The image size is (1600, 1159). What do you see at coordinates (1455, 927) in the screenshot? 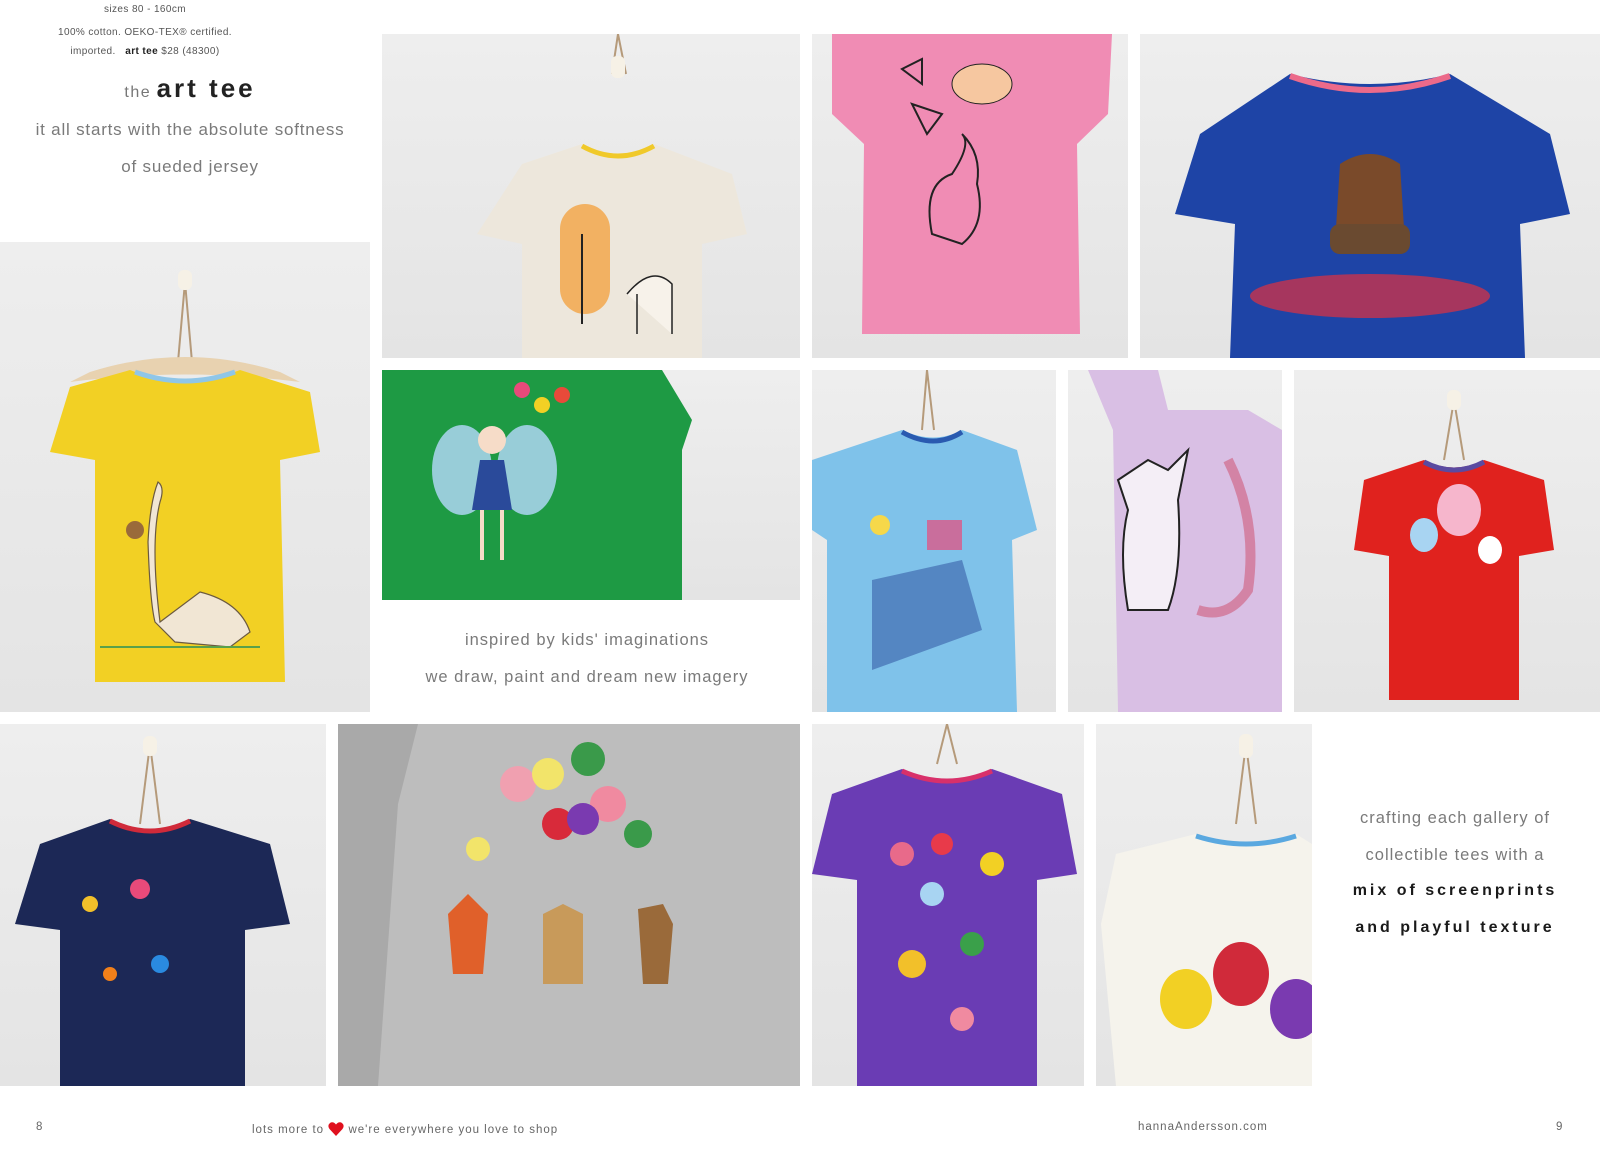
I see `craft-line-4: and playful texture` at bounding box center [1455, 927].